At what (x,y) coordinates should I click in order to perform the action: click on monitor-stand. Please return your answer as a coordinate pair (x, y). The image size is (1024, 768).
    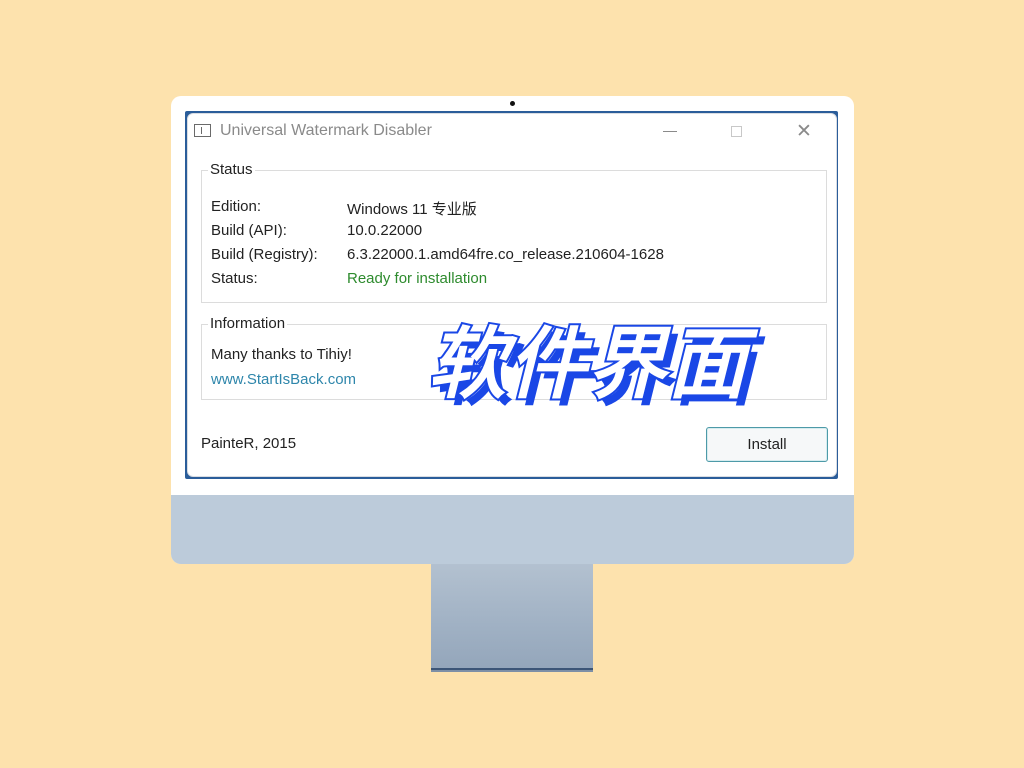
    Looking at the image, I should click on (512, 618).